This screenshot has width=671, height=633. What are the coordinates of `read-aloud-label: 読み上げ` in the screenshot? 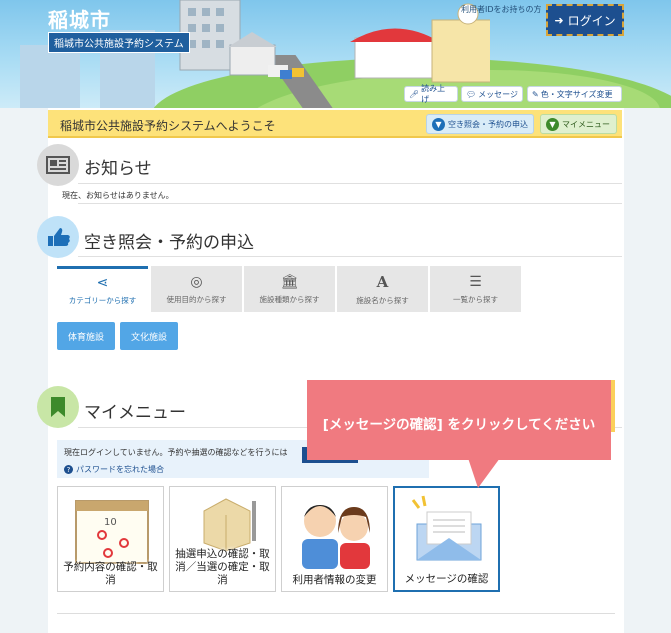 It's located at (433, 94).